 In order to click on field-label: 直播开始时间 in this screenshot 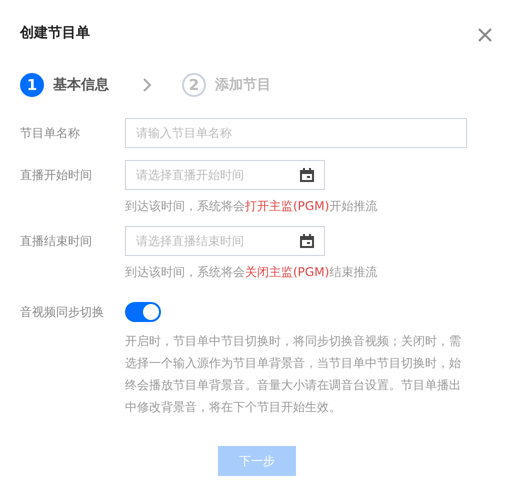, I will do `click(56, 175)`.